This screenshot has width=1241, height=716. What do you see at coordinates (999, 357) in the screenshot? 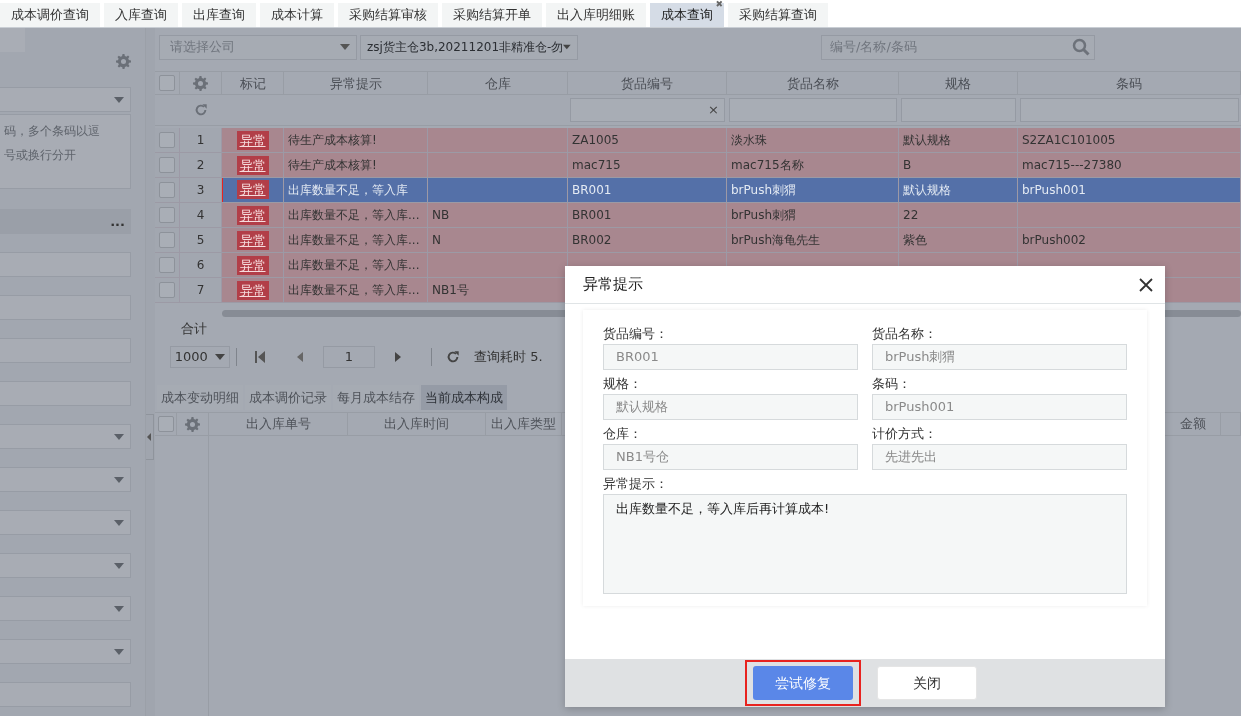
I see `input-field: brPush刺猬` at bounding box center [999, 357].